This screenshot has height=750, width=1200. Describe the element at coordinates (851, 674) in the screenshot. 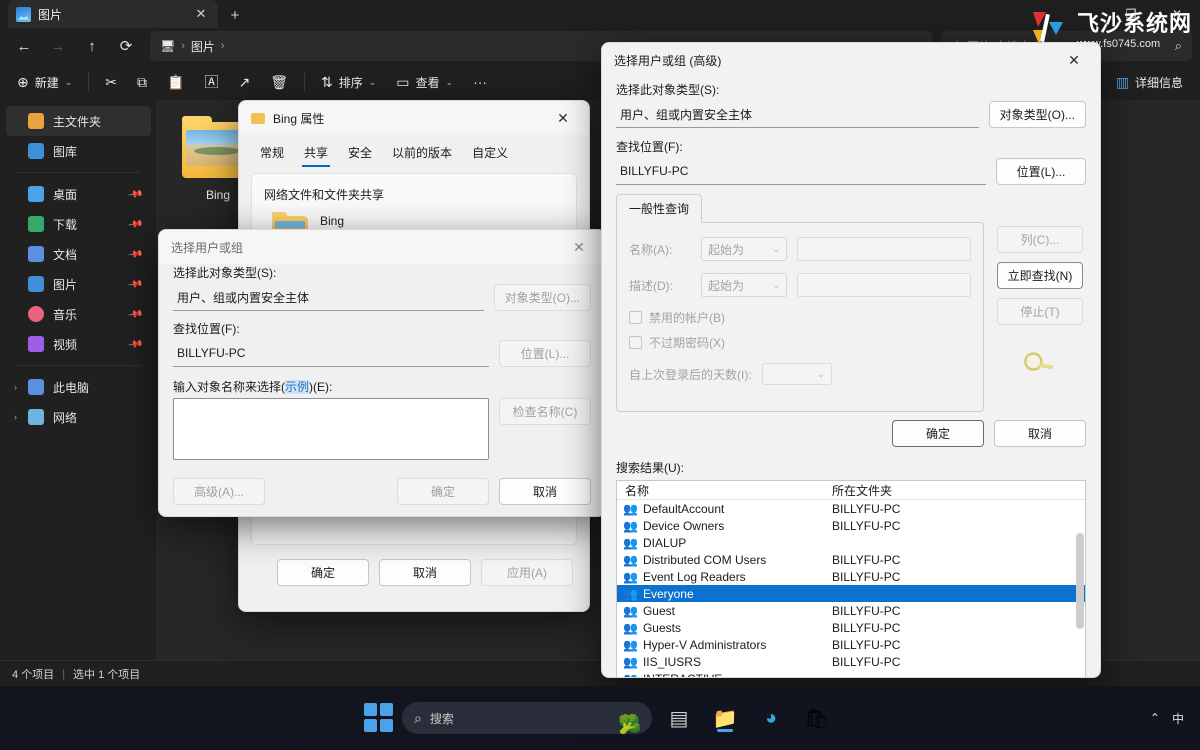

I see `table-row: 👥 INTERACTIVE` at that location.